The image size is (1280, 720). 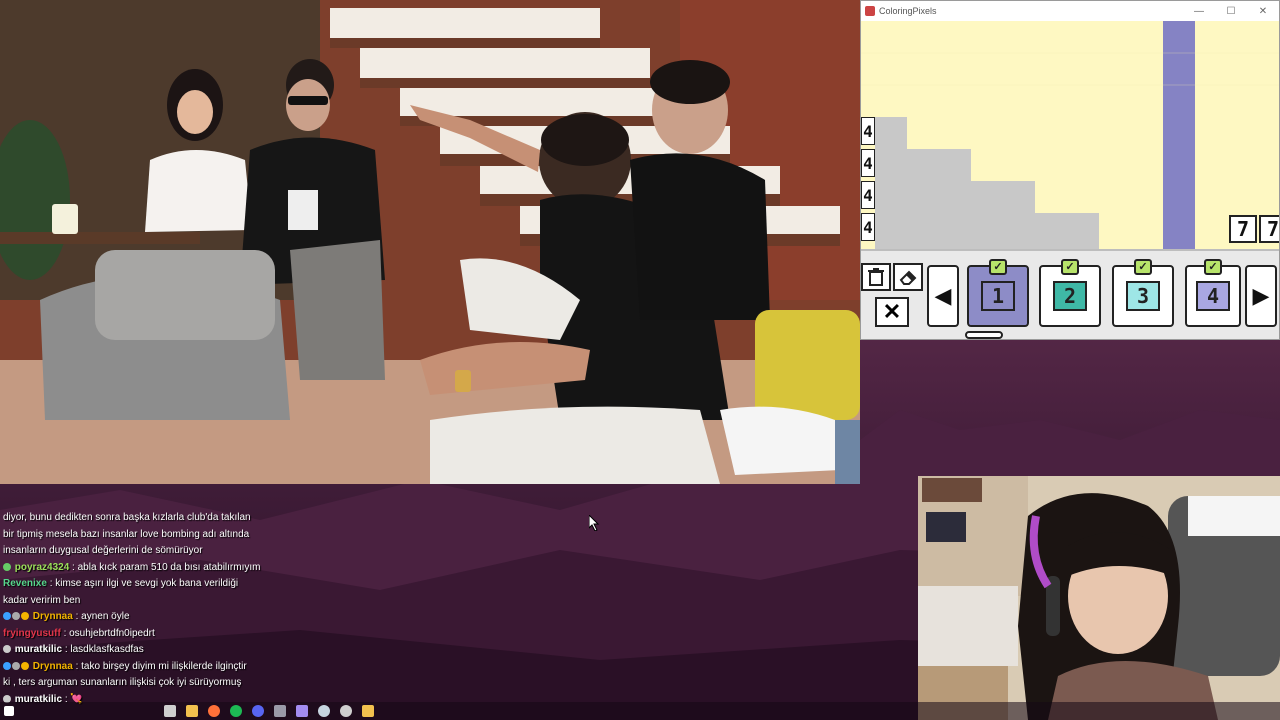 I want to click on close-window-button: ✕, so click(x=1263, y=11).